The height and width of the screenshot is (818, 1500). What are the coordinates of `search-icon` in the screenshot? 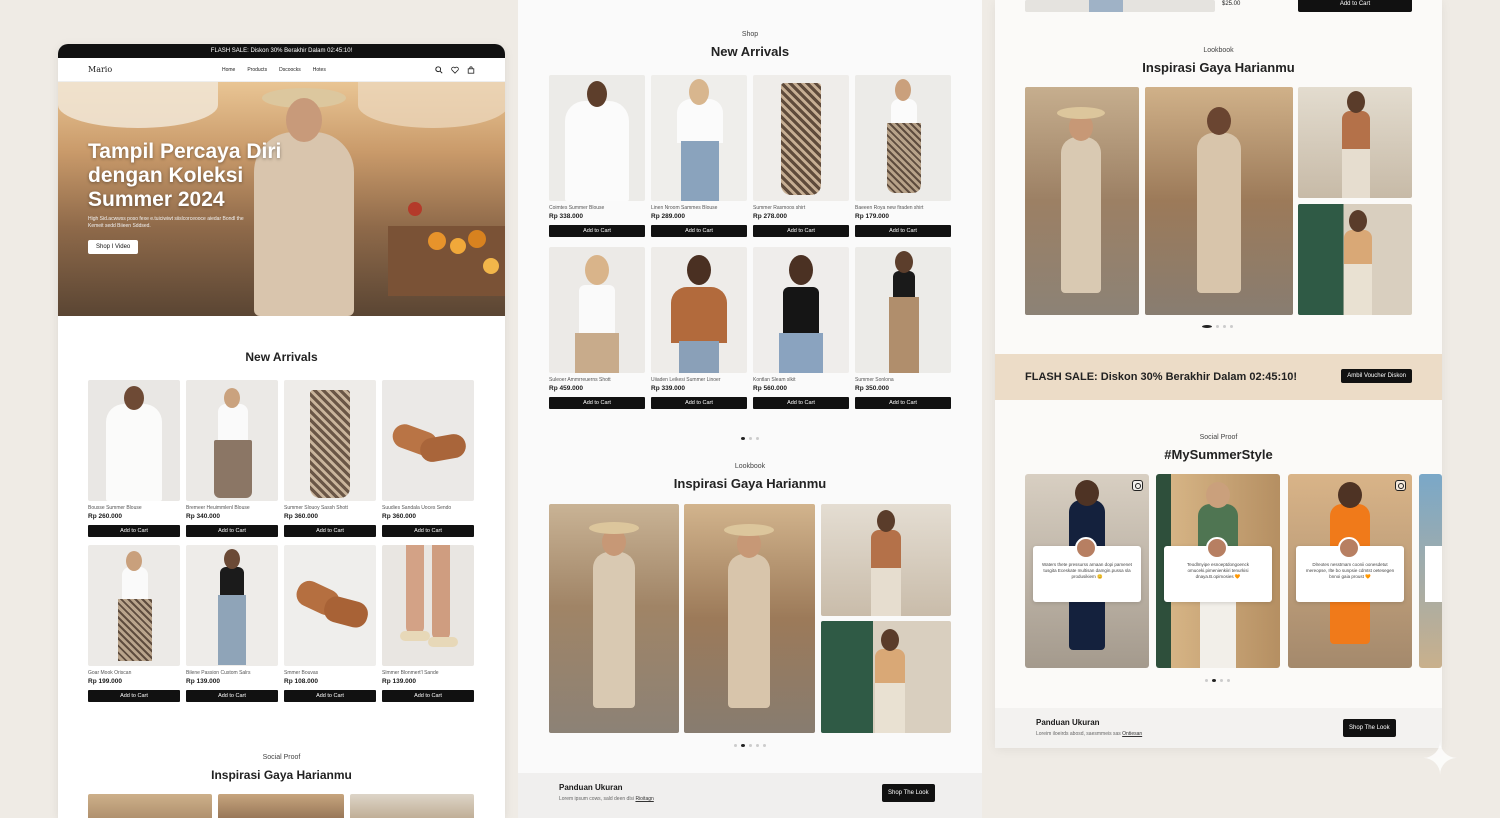 It's located at (439, 70).